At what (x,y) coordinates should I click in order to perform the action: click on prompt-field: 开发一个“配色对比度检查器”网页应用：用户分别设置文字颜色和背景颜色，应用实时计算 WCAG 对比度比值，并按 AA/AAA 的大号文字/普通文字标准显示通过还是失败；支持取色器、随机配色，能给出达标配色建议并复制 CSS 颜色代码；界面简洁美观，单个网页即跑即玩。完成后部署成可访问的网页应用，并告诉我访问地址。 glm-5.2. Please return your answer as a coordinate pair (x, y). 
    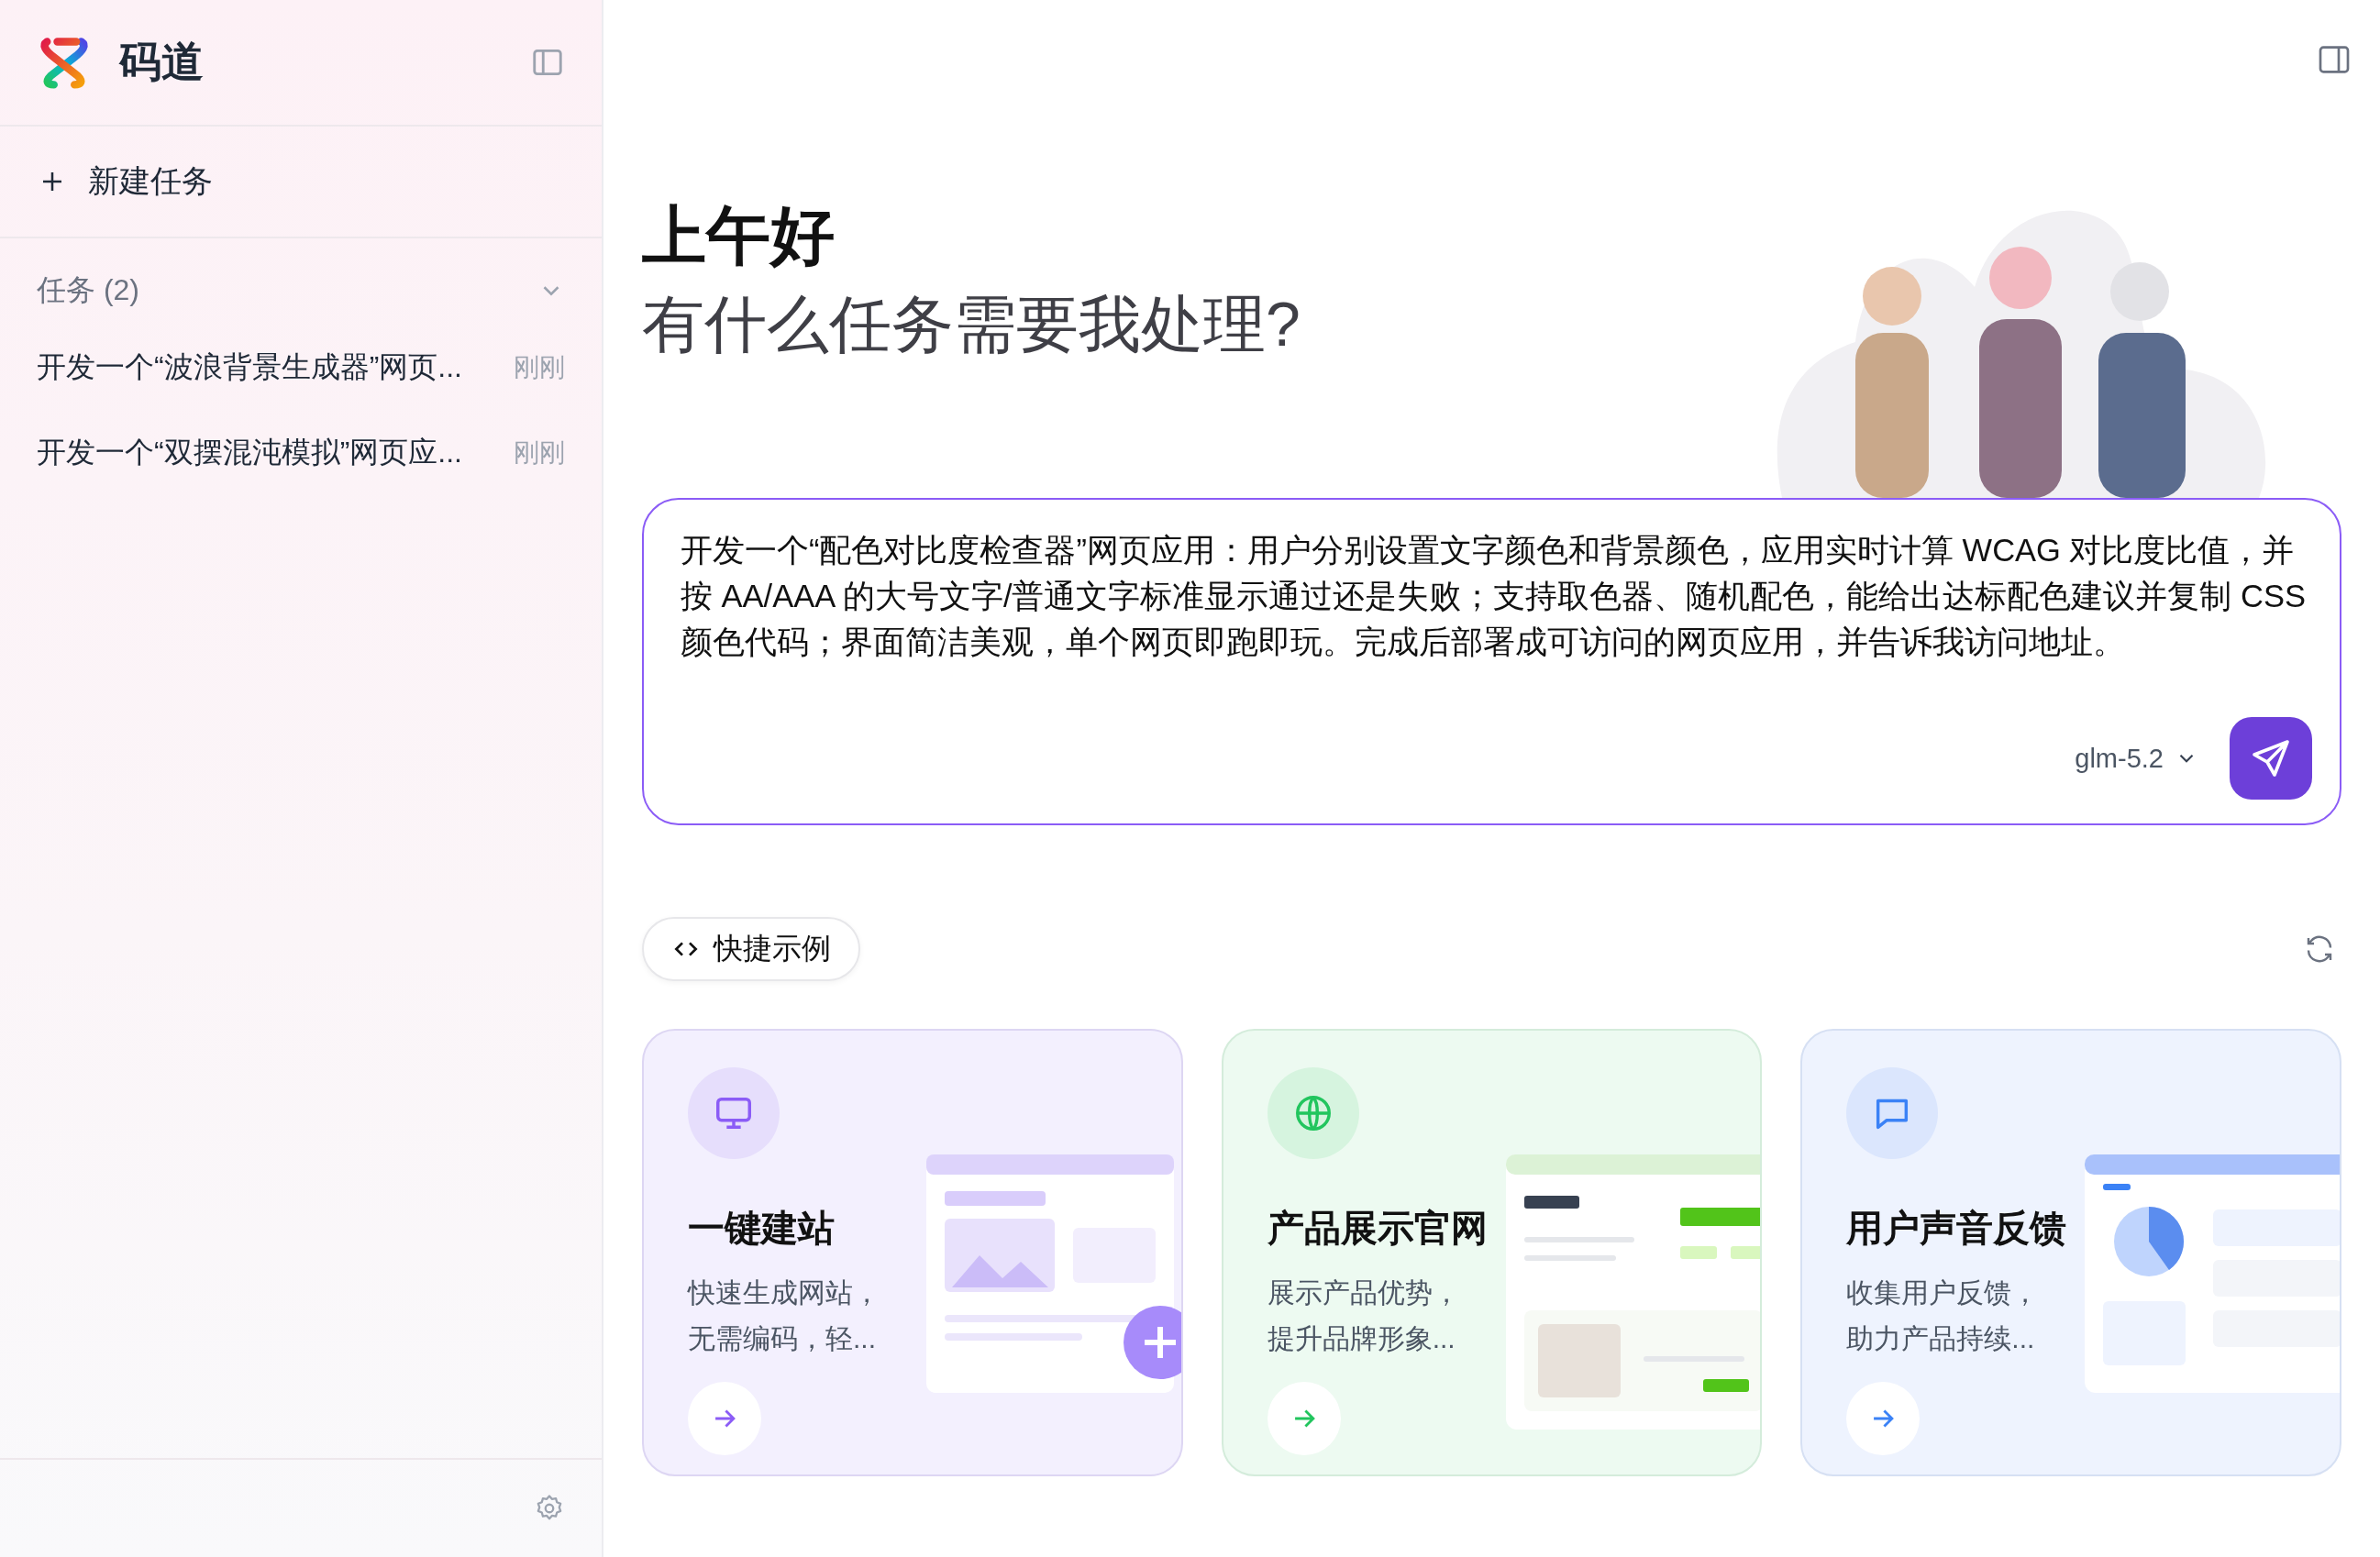
    Looking at the image, I should click on (1491, 661).